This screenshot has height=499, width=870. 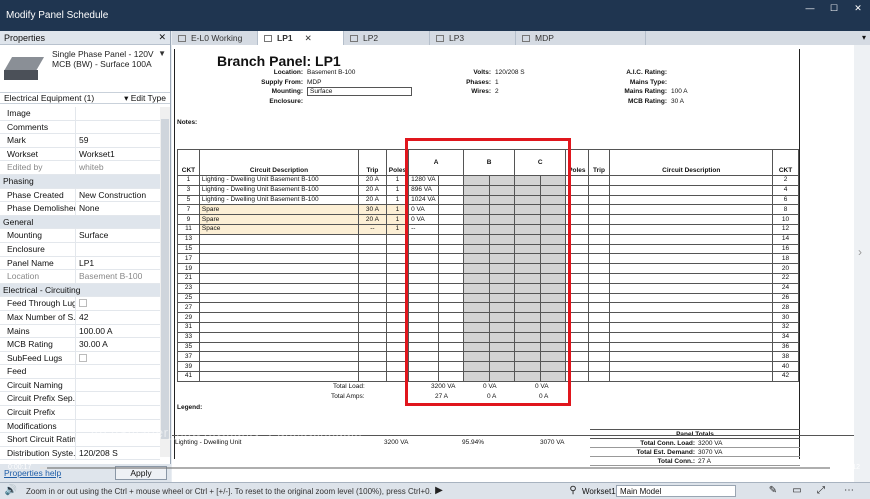 What do you see at coordinates (849, 491) in the screenshot?
I see `more-icon: ⋯` at bounding box center [849, 491].